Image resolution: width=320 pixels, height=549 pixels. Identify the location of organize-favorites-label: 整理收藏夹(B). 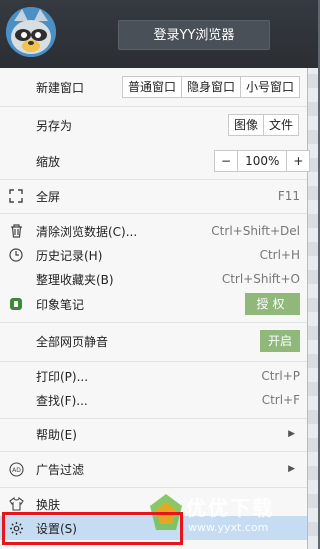
(75, 279).